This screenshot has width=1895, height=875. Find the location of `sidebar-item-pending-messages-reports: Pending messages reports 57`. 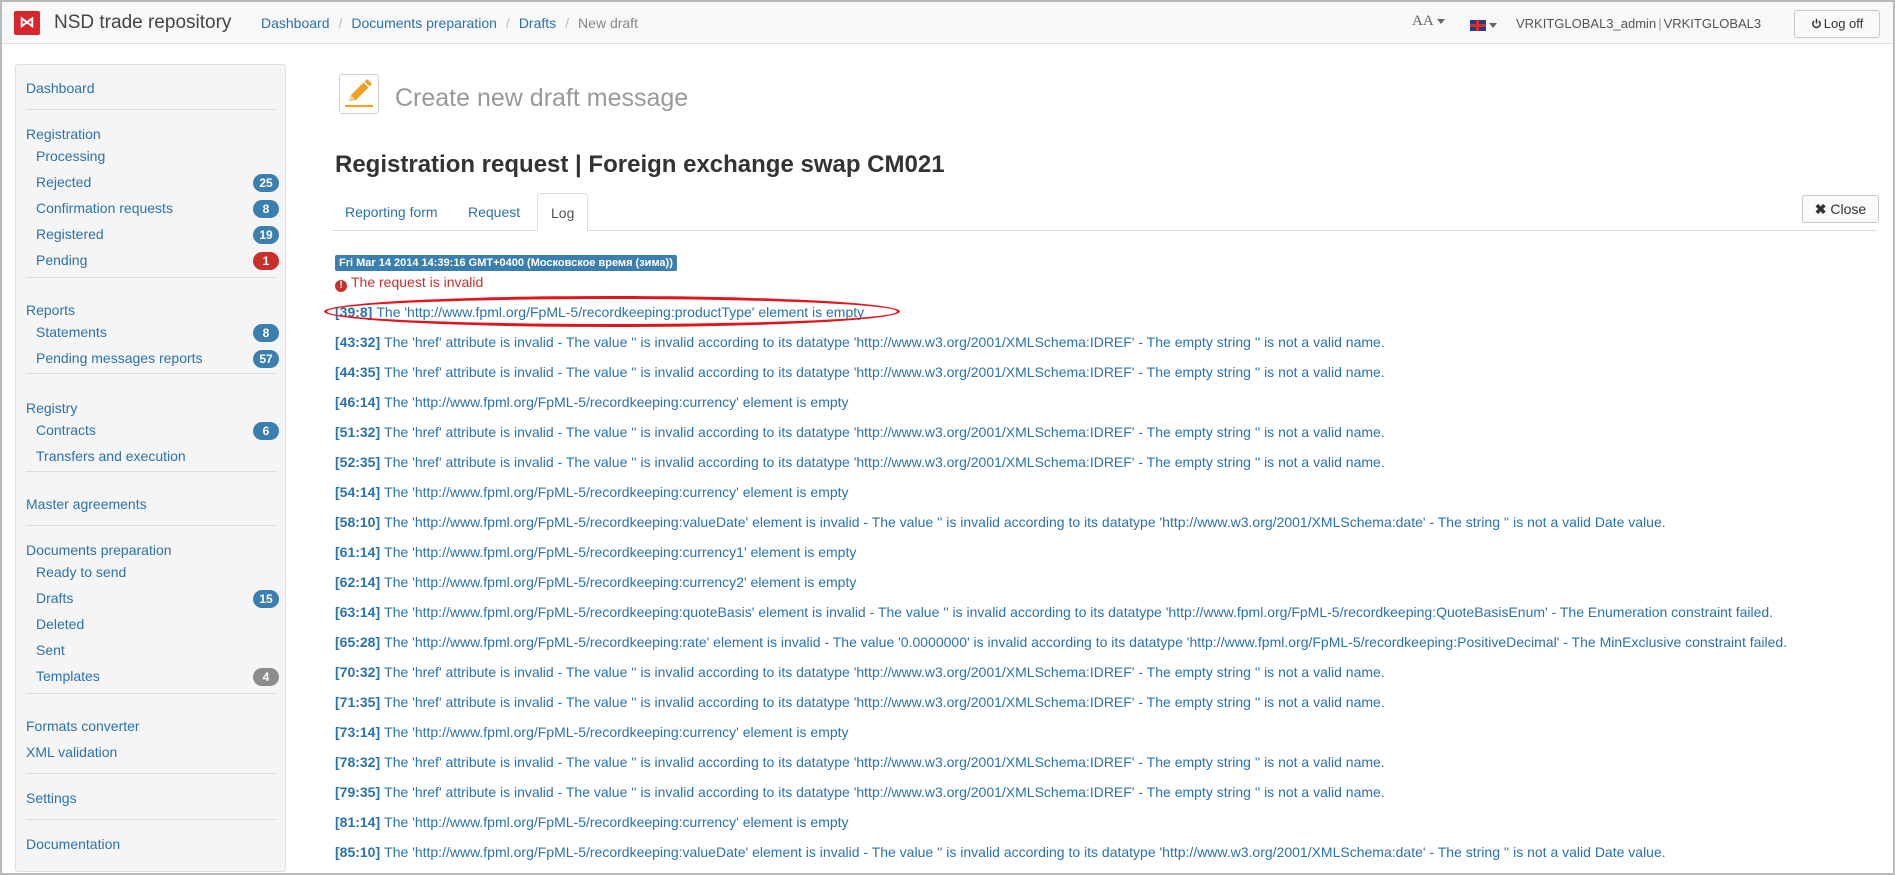

sidebar-item-pending-messages-reports: Pending messages reports 57 is located at coordinates (152, 358).